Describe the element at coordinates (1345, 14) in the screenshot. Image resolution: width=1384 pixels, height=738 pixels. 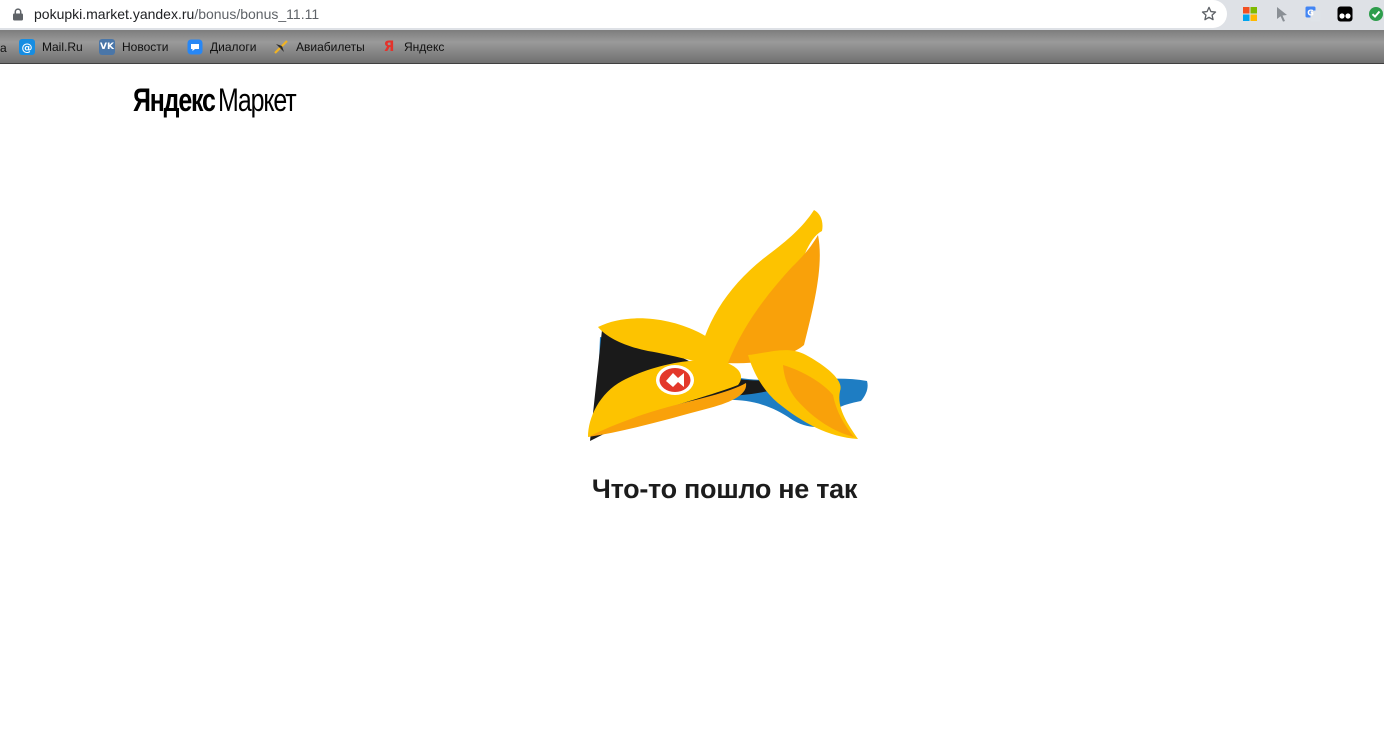
I see `tampermonkey-icon` at that location.